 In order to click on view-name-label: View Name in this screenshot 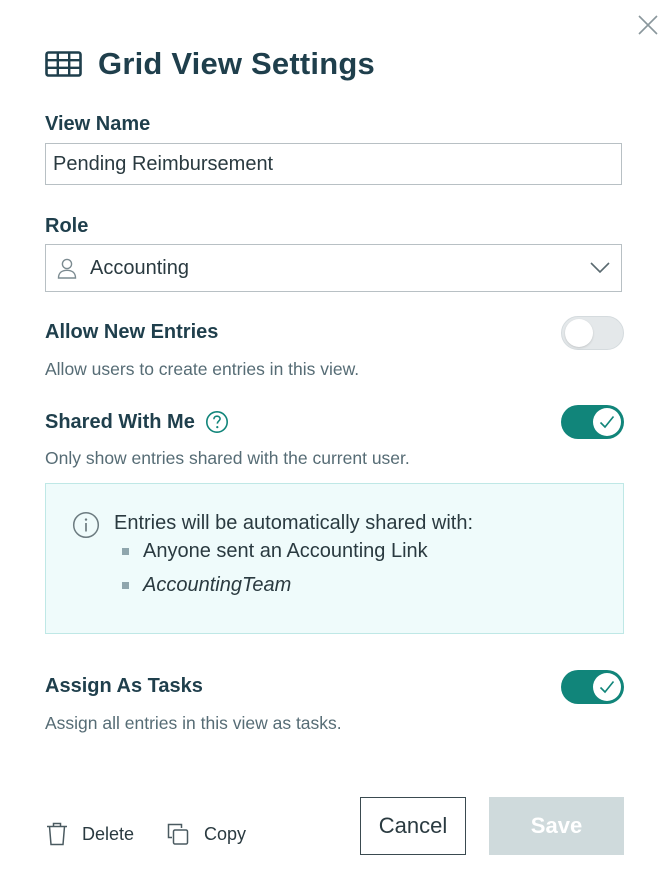, I will do `click(98, 124)`.